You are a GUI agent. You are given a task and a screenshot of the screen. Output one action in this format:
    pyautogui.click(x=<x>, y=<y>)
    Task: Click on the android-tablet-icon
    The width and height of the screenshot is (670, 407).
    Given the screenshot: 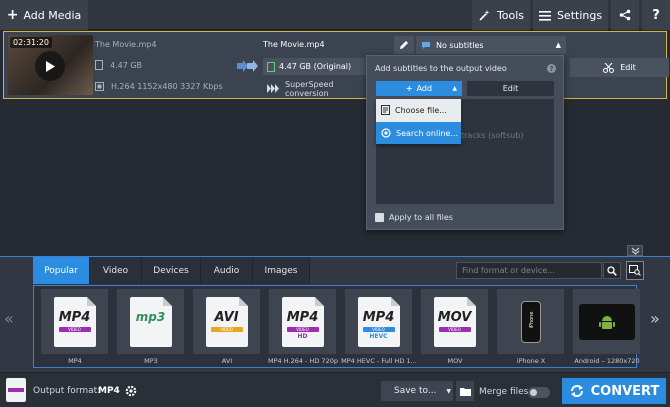 What is the action you would take?
    pyautogui.click(x=606, y=321)
    